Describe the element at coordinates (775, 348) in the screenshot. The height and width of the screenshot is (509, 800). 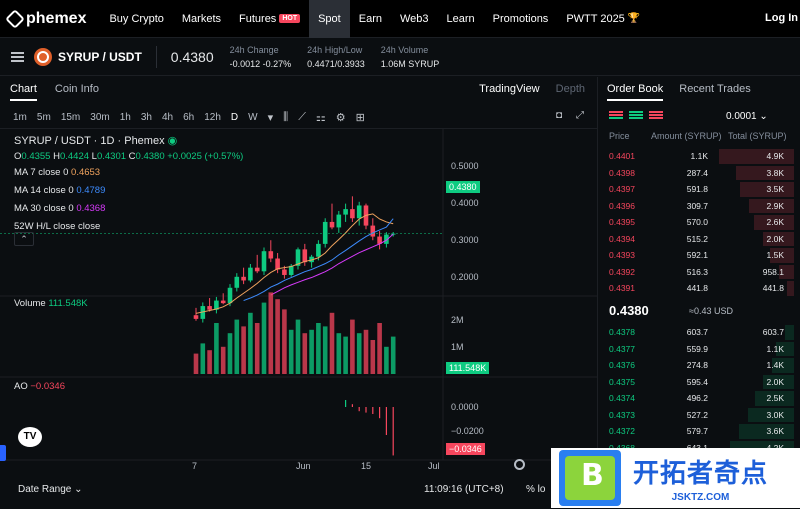
I see `total-cell: 1.1K` at that location.